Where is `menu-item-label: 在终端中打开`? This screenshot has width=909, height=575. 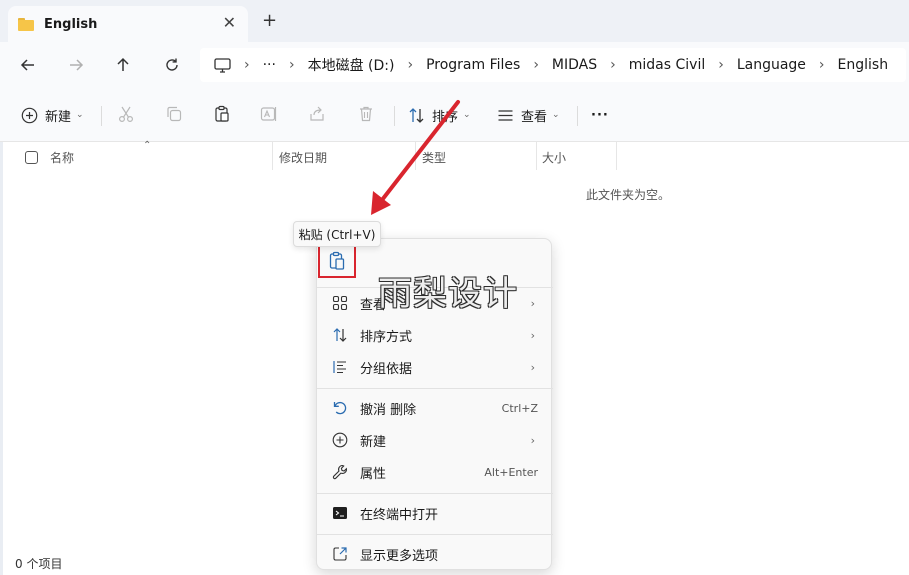 menu-item-label: 在终端中打开 is located at coordinates (399, 515).